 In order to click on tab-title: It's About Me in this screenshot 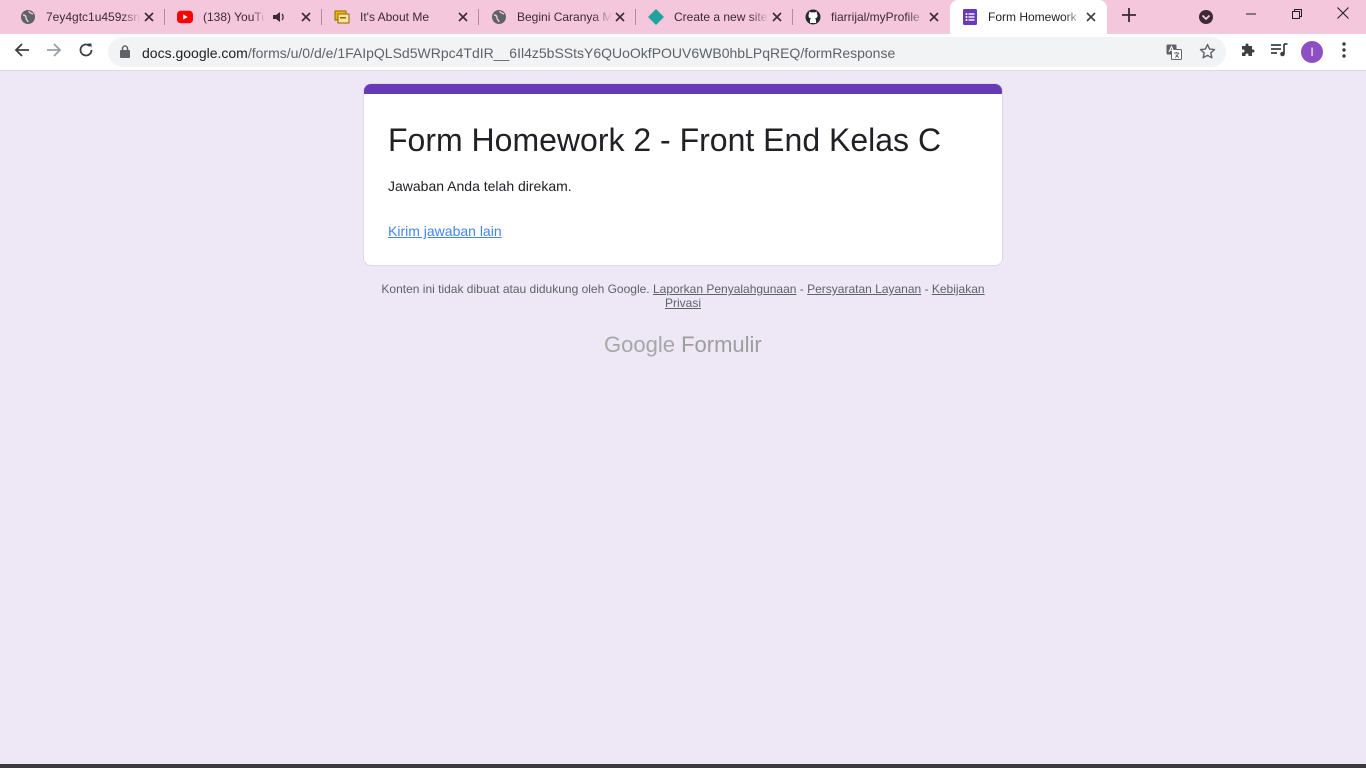, I will do `click(394, 17)`.